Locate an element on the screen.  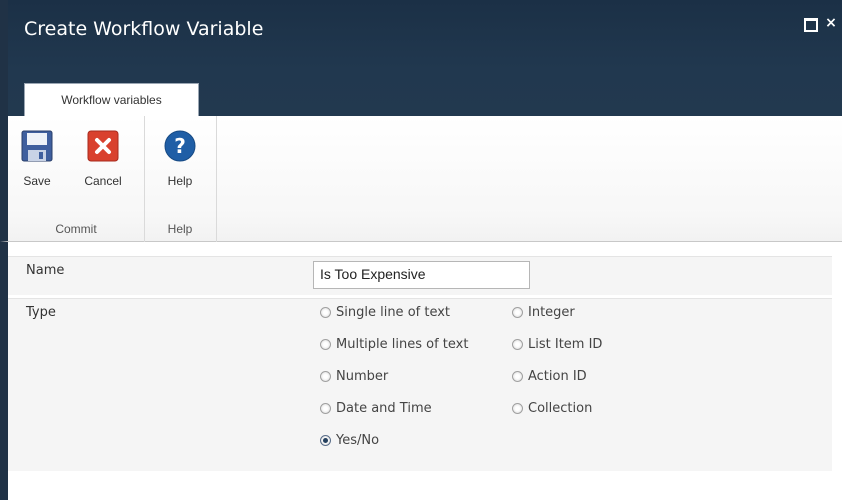
type-option-label: Date and Time is located at coordinates (384, 408).